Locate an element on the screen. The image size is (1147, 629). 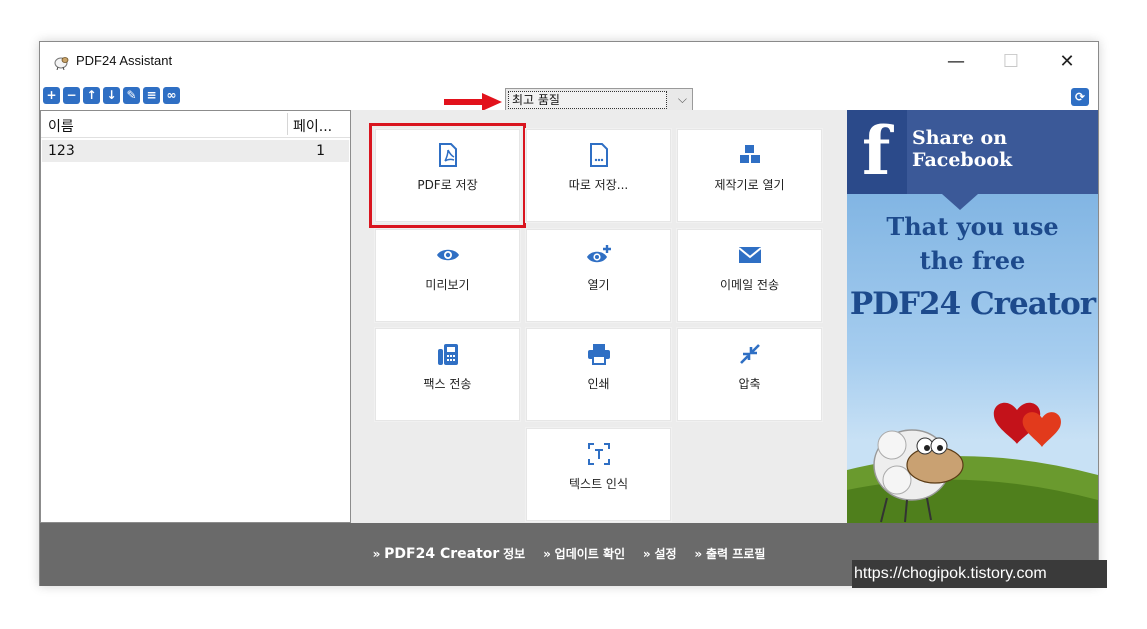
save-as-file-icon is located at coordinates (599, 155).